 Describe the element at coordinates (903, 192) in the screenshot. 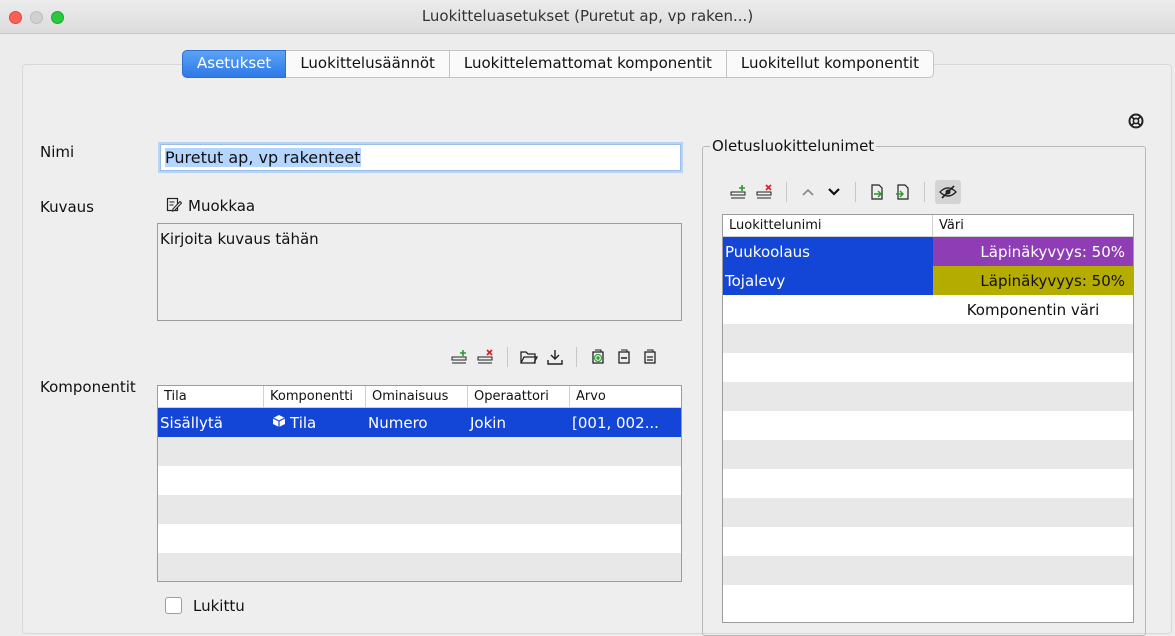

I see `export-icon` at that location.